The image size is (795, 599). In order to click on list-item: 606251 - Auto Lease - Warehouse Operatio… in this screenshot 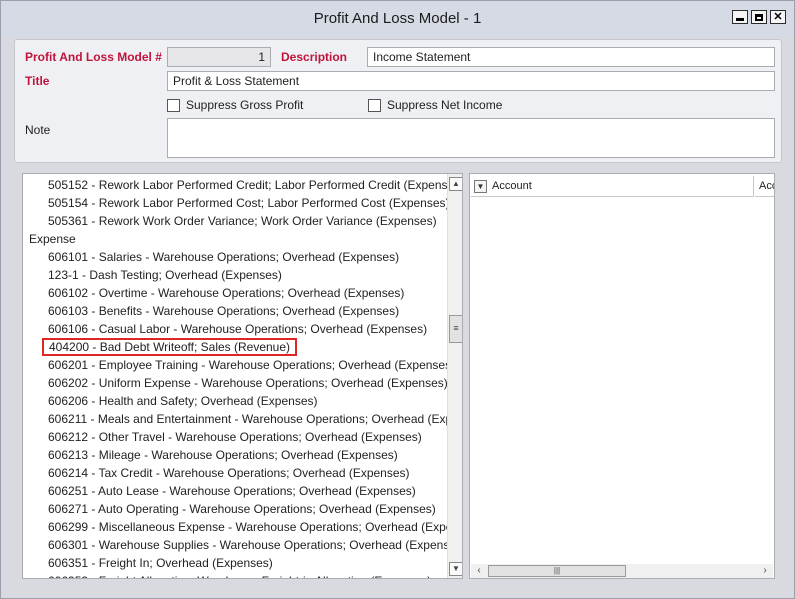, I will do `click(232, 491)`.